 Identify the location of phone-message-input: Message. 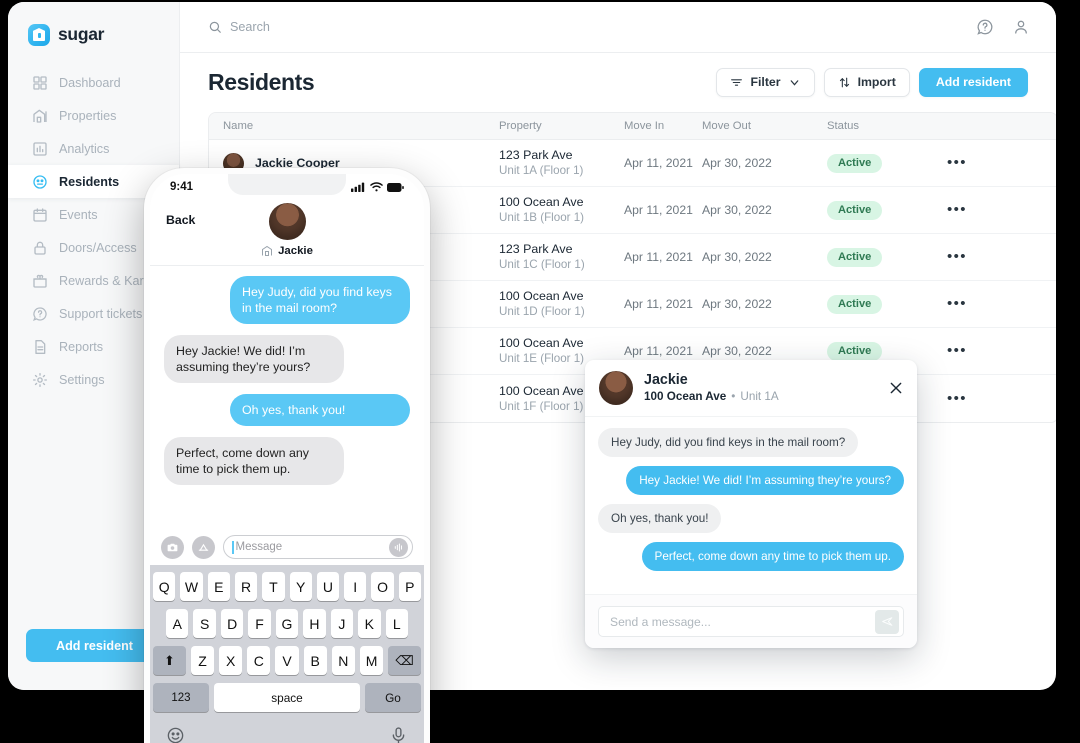
(318, 547).